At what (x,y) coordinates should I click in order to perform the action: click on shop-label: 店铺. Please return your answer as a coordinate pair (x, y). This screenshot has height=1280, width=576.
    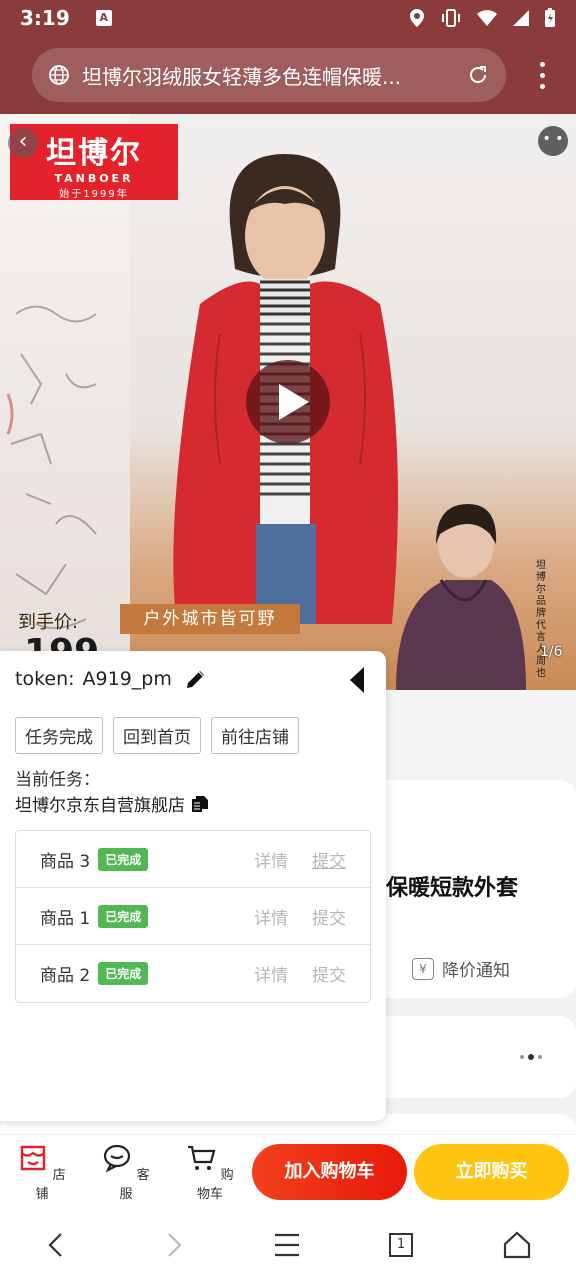
    Looking at the image, I should click on (50, 1185).